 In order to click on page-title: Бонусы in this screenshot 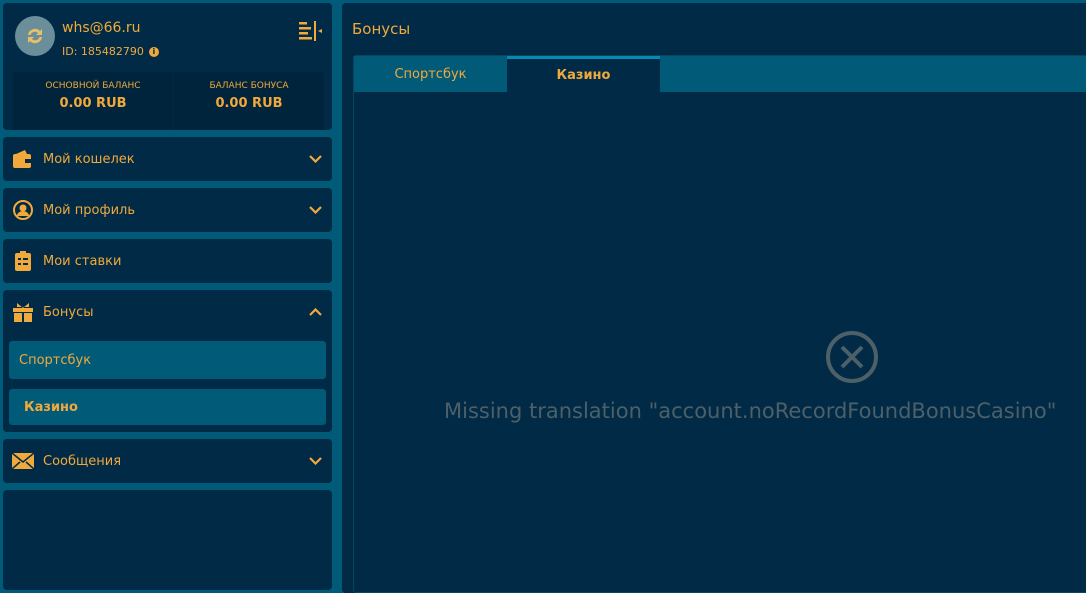, I will do `click(381, 29)`.